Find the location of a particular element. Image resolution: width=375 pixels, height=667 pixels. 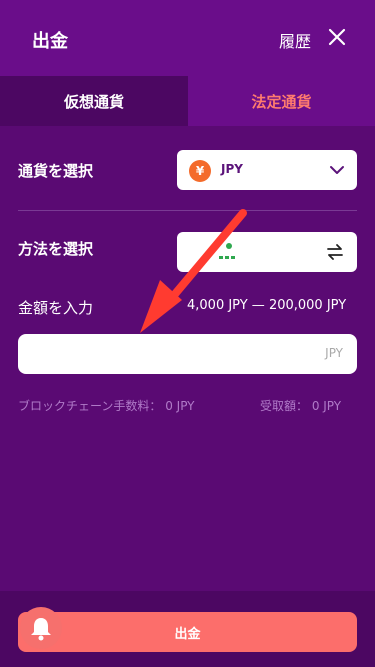

method-select is located at coordinates (267, 252).